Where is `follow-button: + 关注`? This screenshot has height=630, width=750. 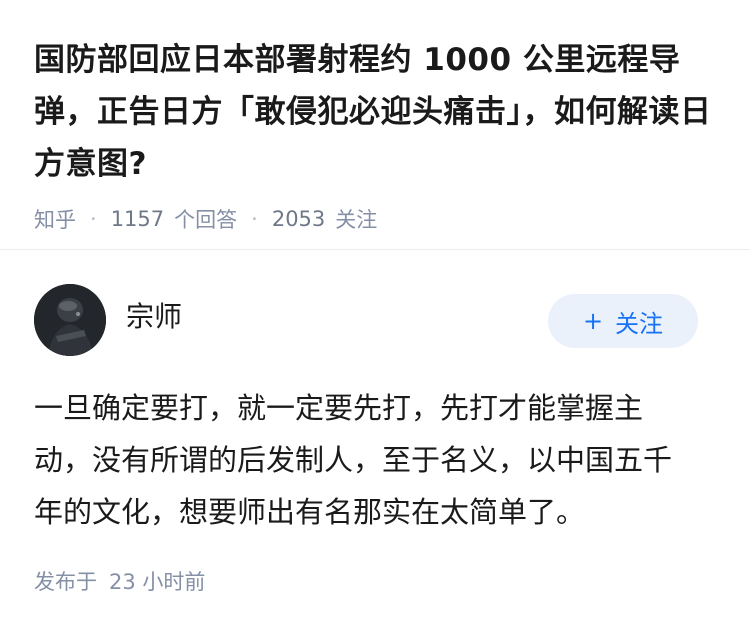 follow-button: + 关注 is located at coordinates (623, 321).